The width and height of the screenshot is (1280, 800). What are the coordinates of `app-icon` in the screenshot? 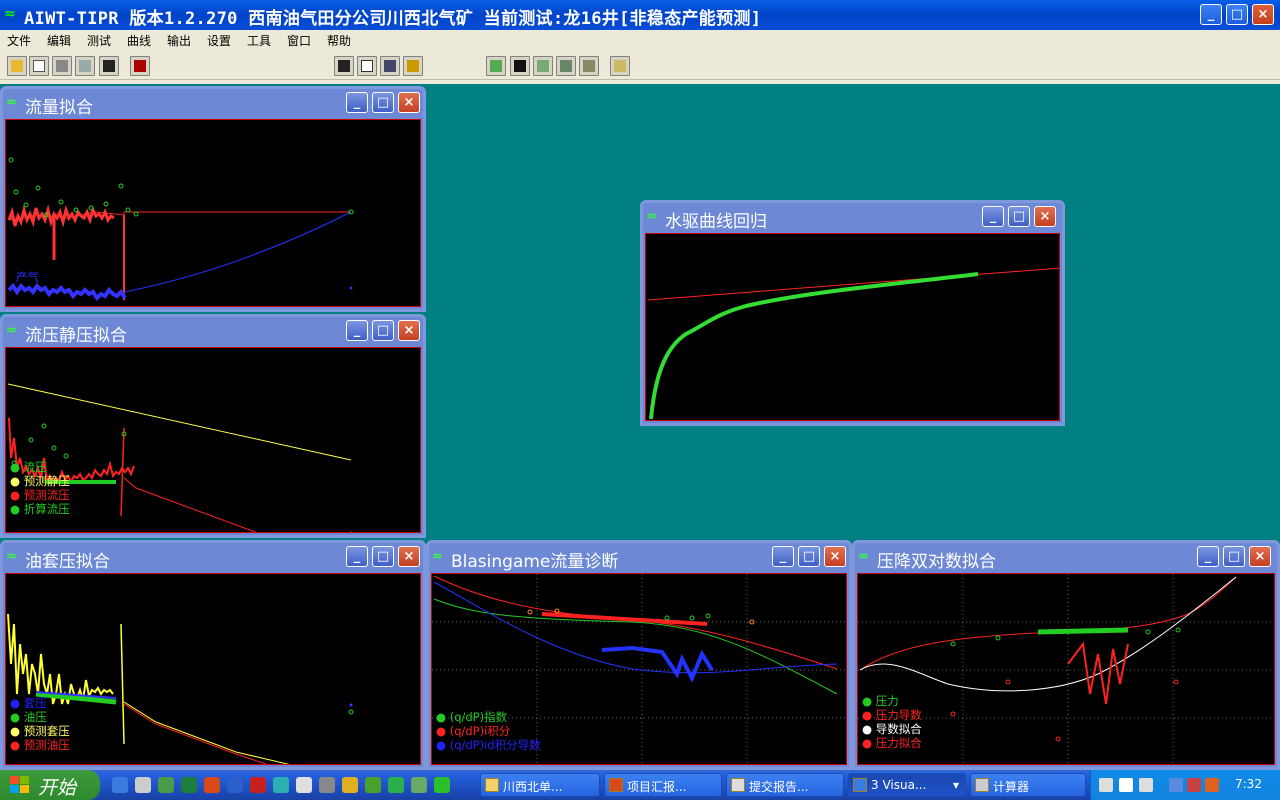 It's located at (327, 785).